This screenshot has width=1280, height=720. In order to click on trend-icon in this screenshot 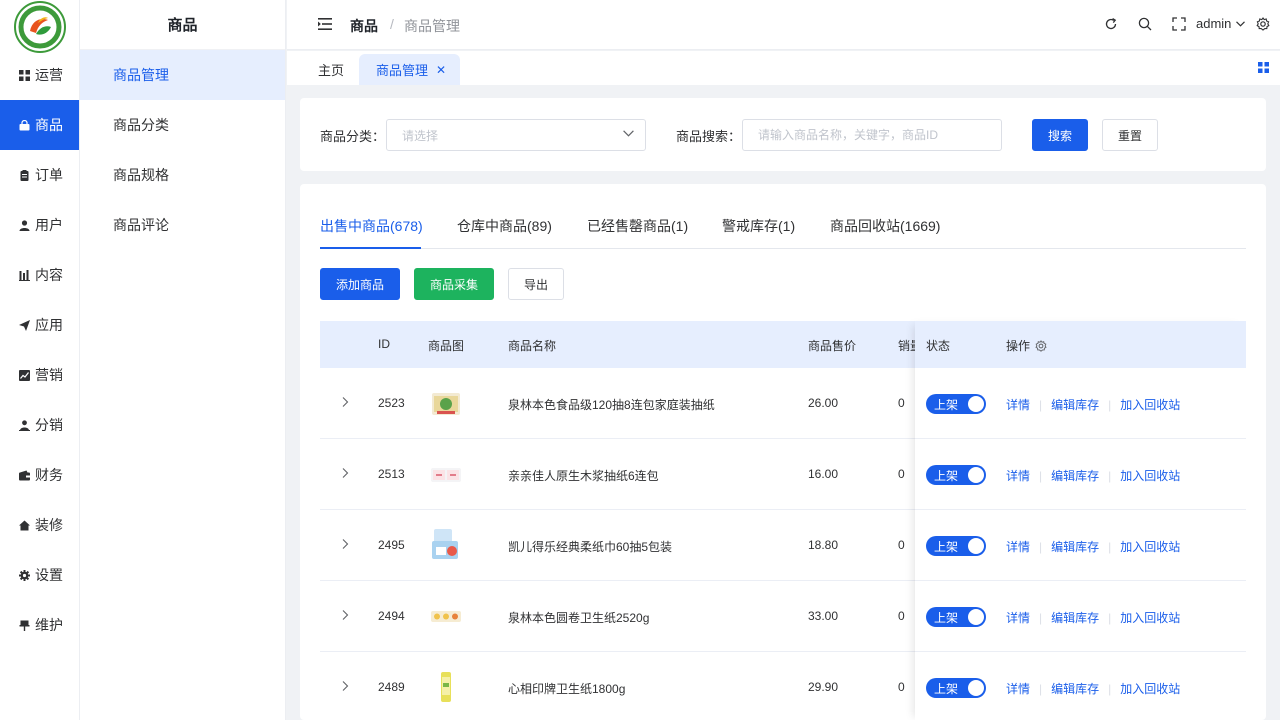, I will do `click(24, 375)`.